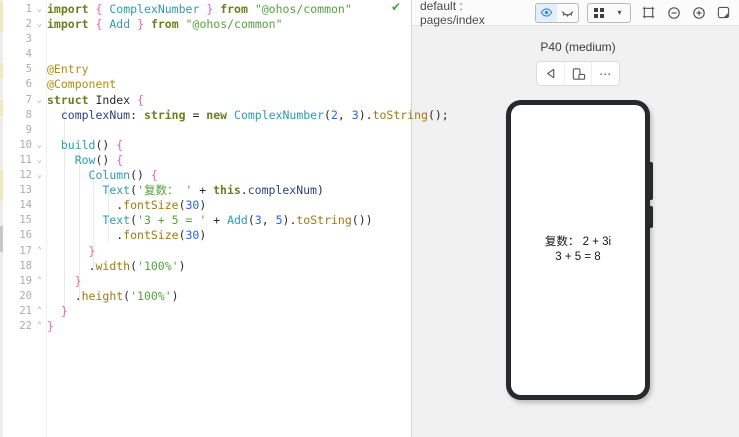  Describe the element at coordinates (123, 175) in the screenshot. I see `code-text: Column() {` at that location.